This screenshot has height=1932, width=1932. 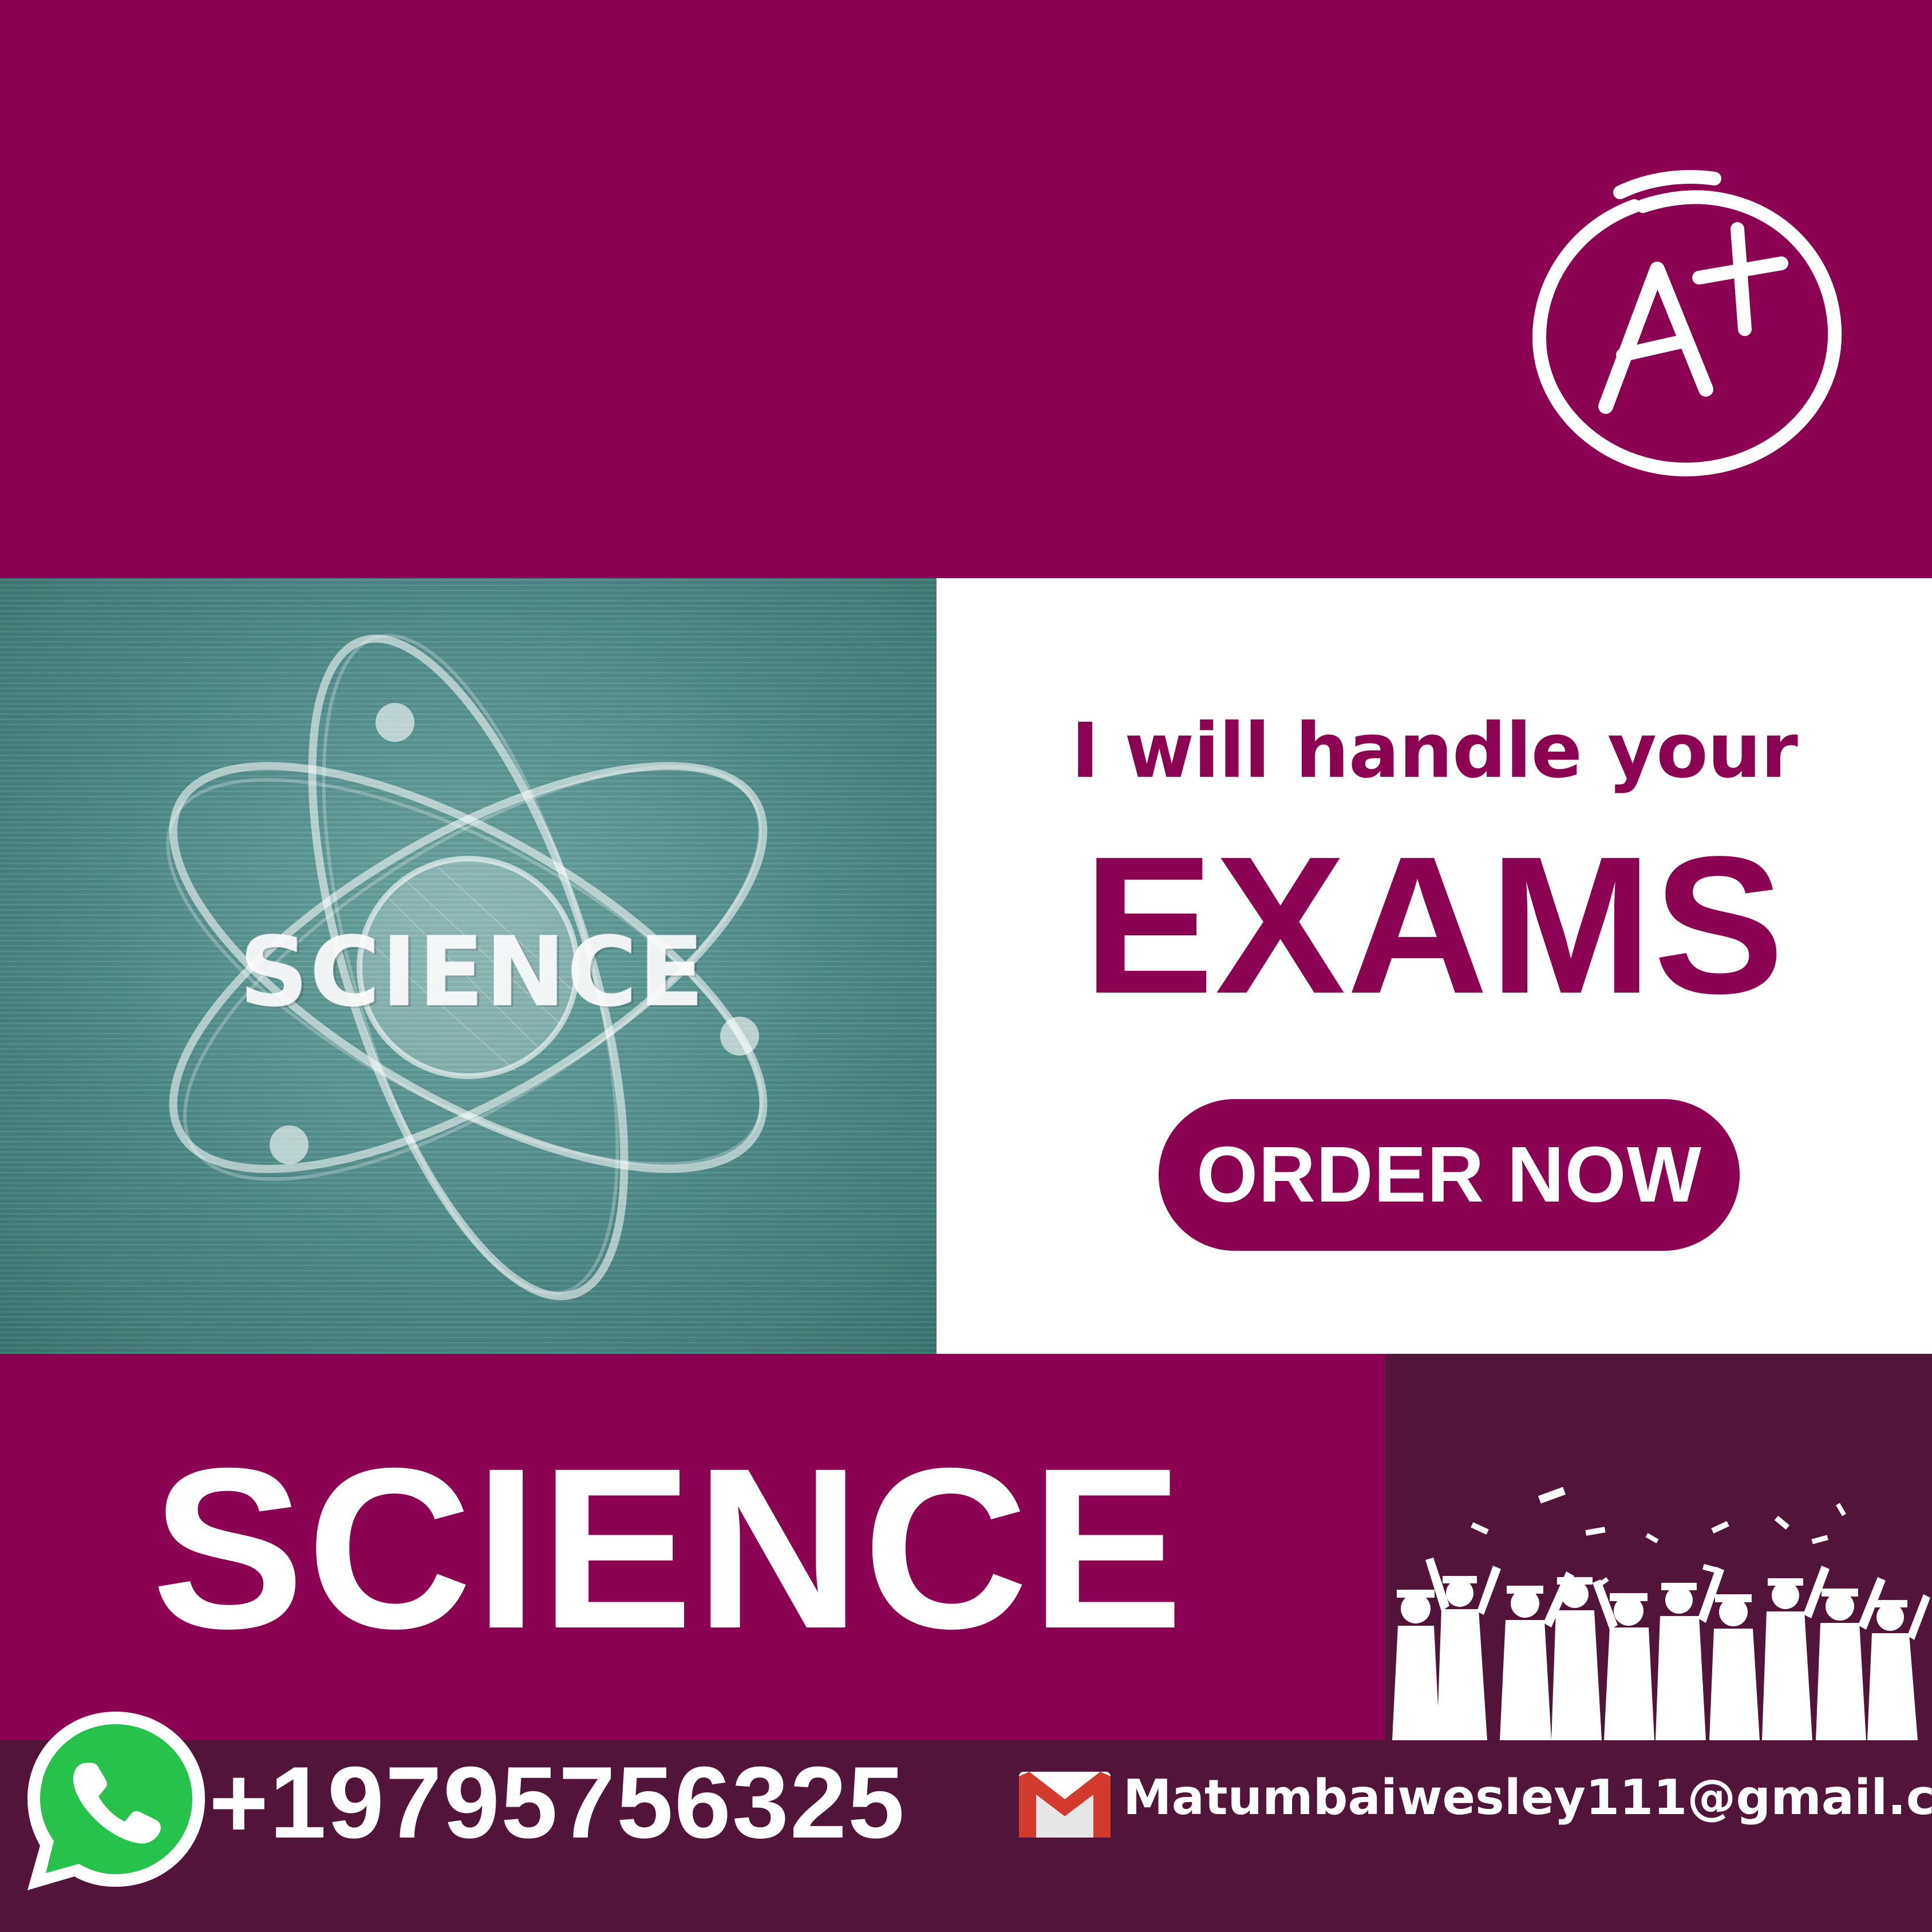 I want to click on order-now-button: ORDER NOW, so click(x=1449, y=1175).